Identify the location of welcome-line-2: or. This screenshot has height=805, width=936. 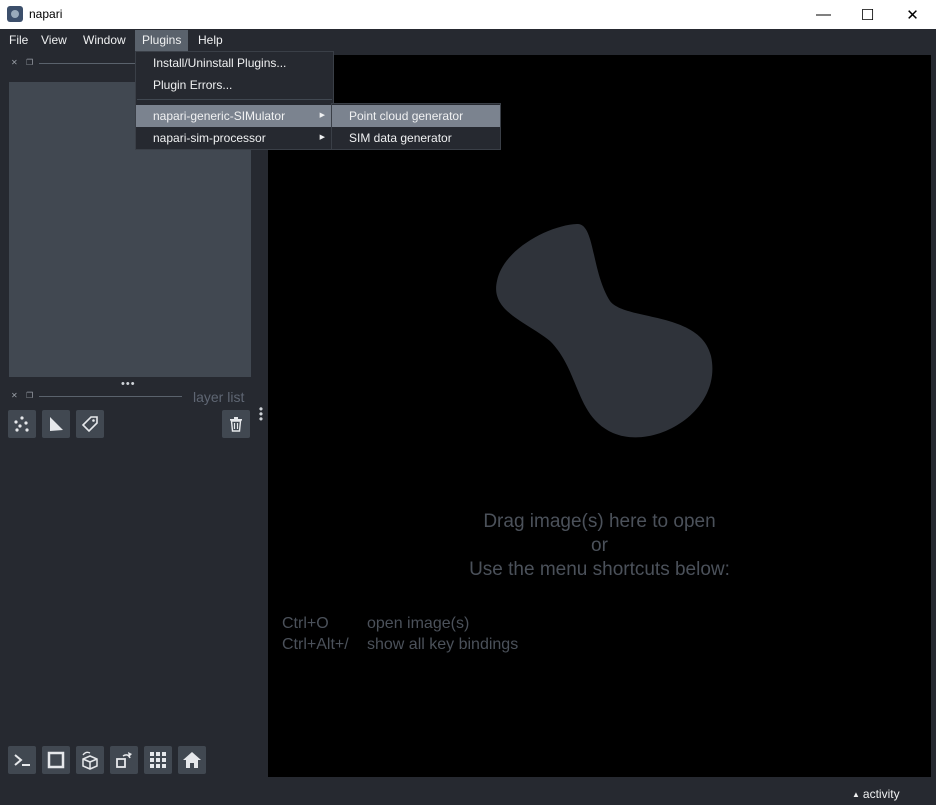
(599, 545).